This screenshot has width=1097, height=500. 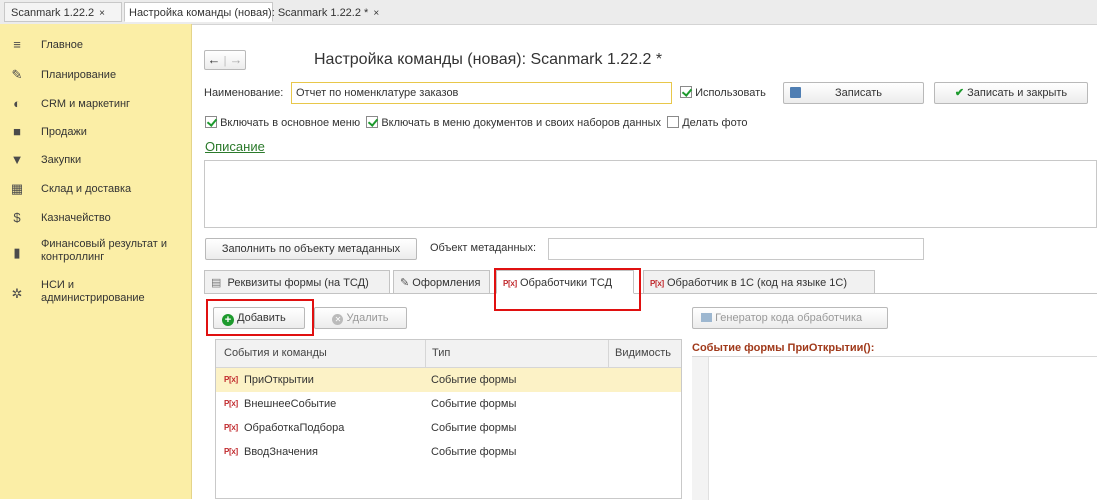 I want to click on highlight-frame-add, so click(x=260, y=317).